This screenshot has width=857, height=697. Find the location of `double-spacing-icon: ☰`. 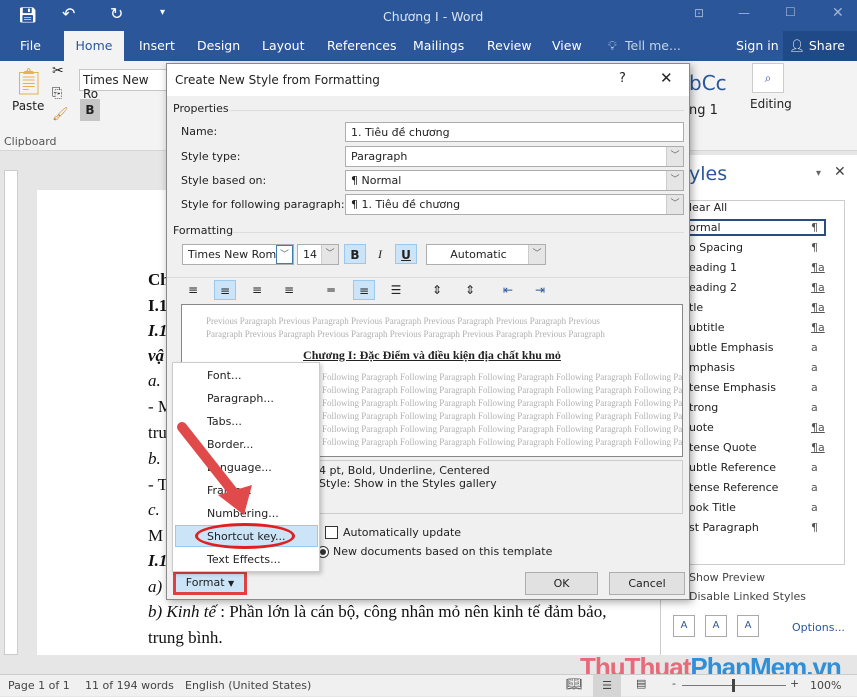

double-spacing-icon: ☰ is located at coordinates (396, 290).